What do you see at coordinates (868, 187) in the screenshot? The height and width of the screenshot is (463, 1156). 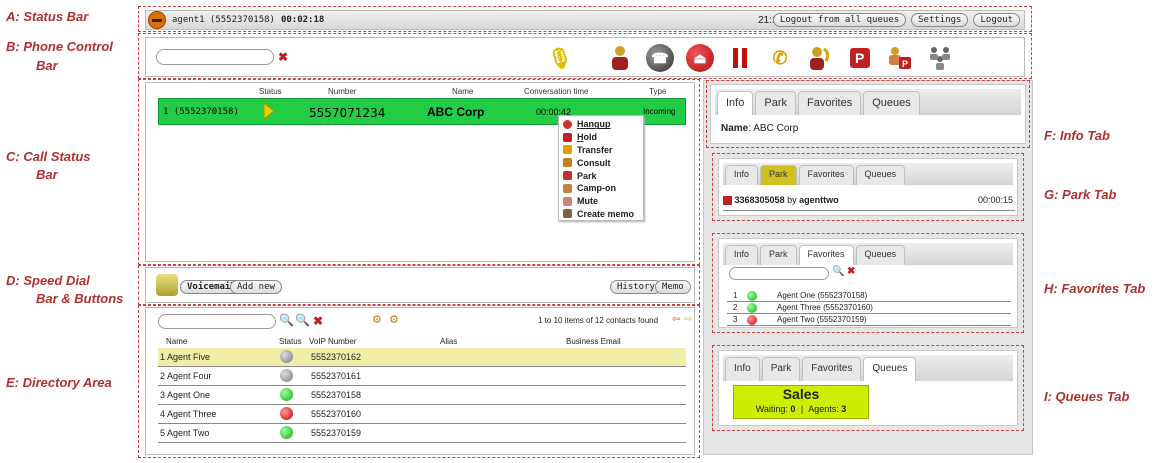 I see `outline-park-tab` at bounding box center [868, 187].